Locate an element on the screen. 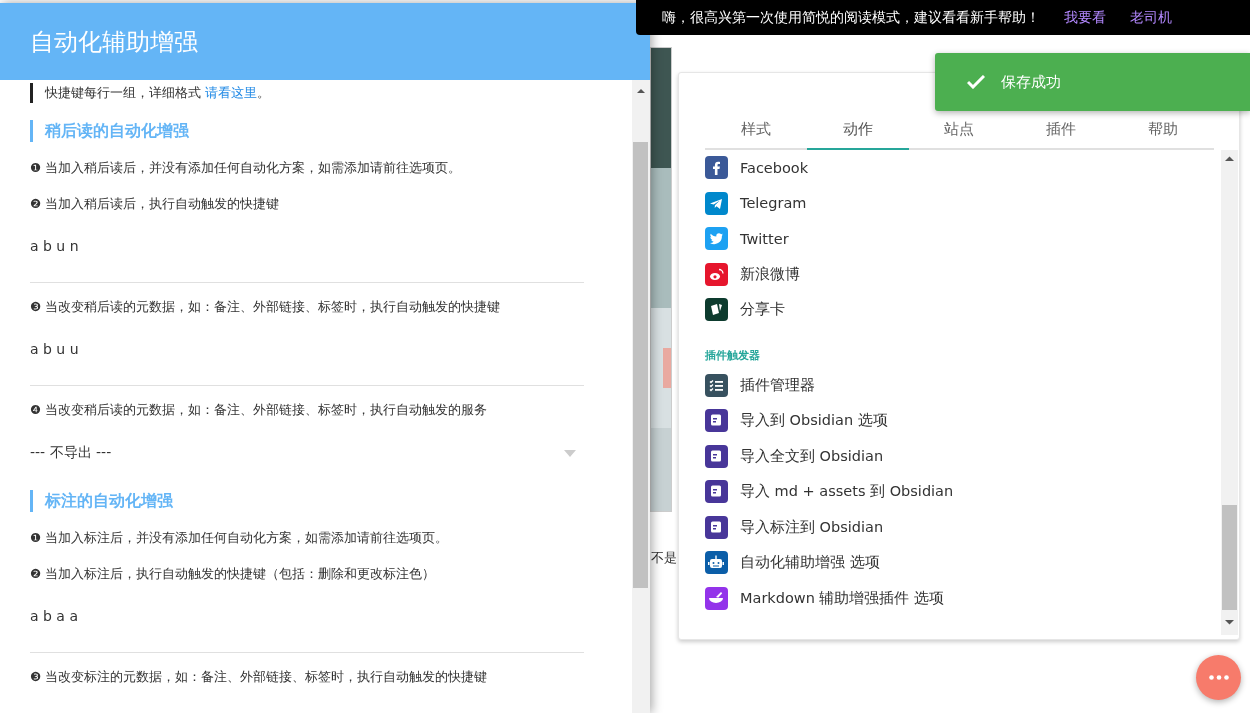 The width and height of the screenshot is (1250, 713). shortcut-value: a b u n is located at coordinates (55, 246).